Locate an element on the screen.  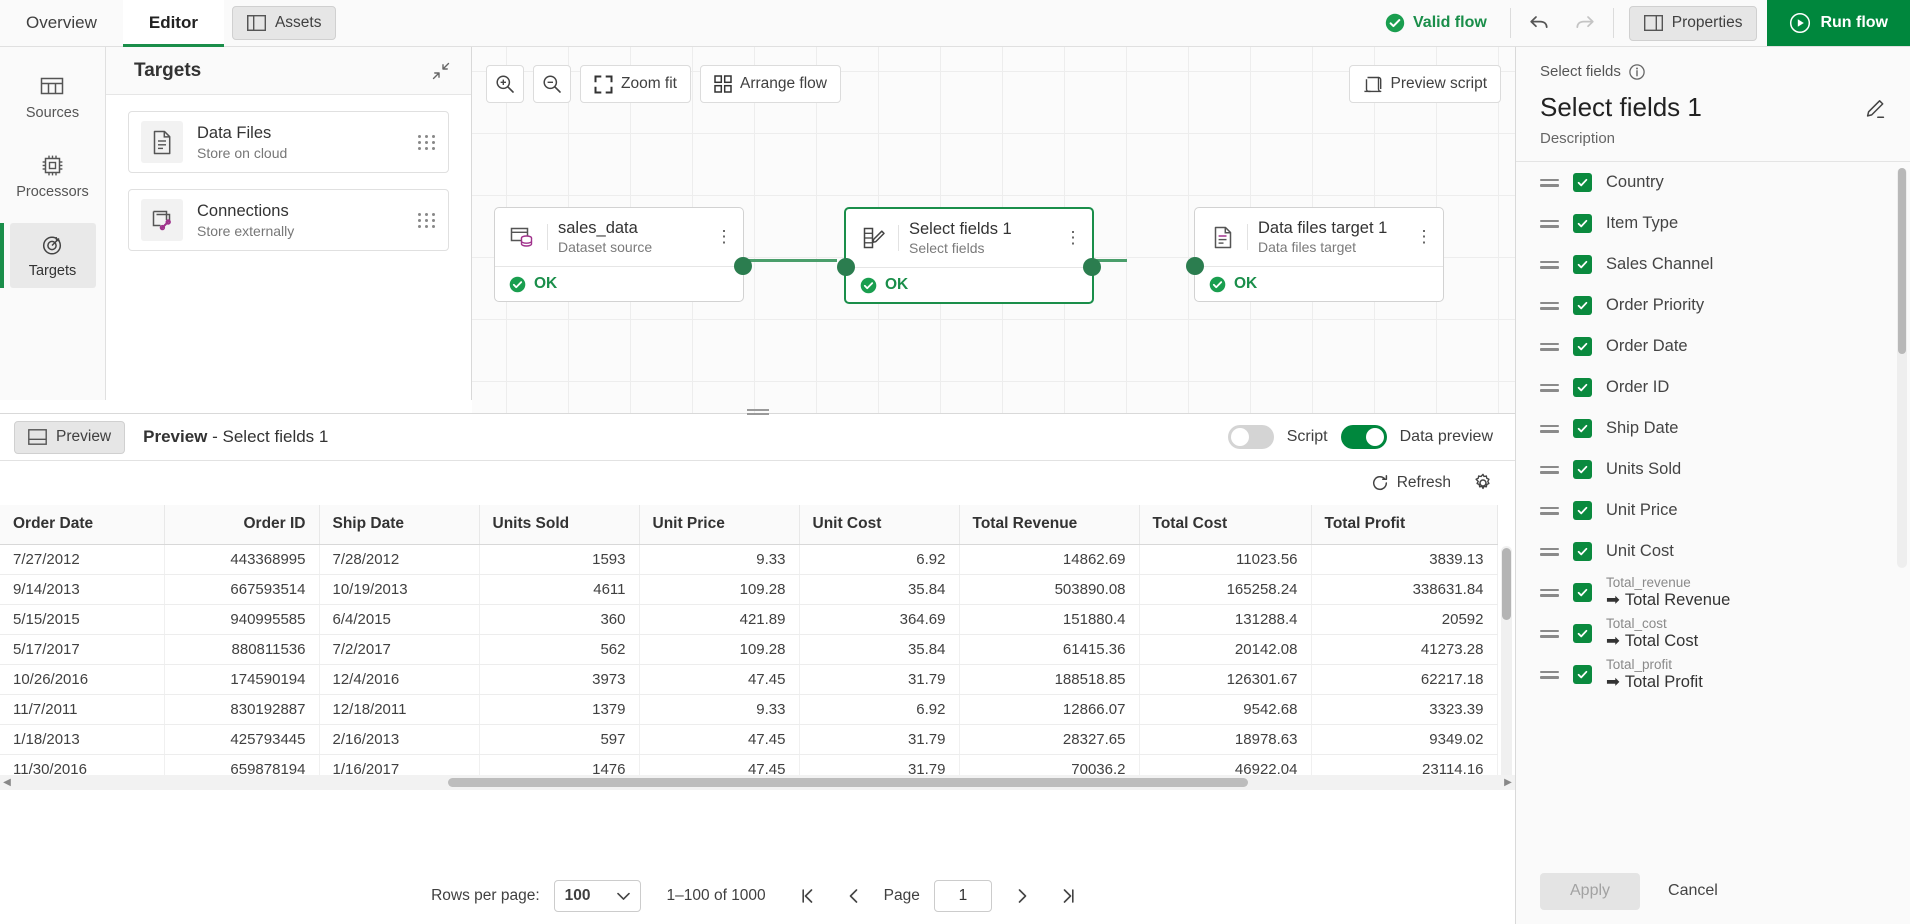
run-flow-button: Run flow is located at coordinates (1838, 23).